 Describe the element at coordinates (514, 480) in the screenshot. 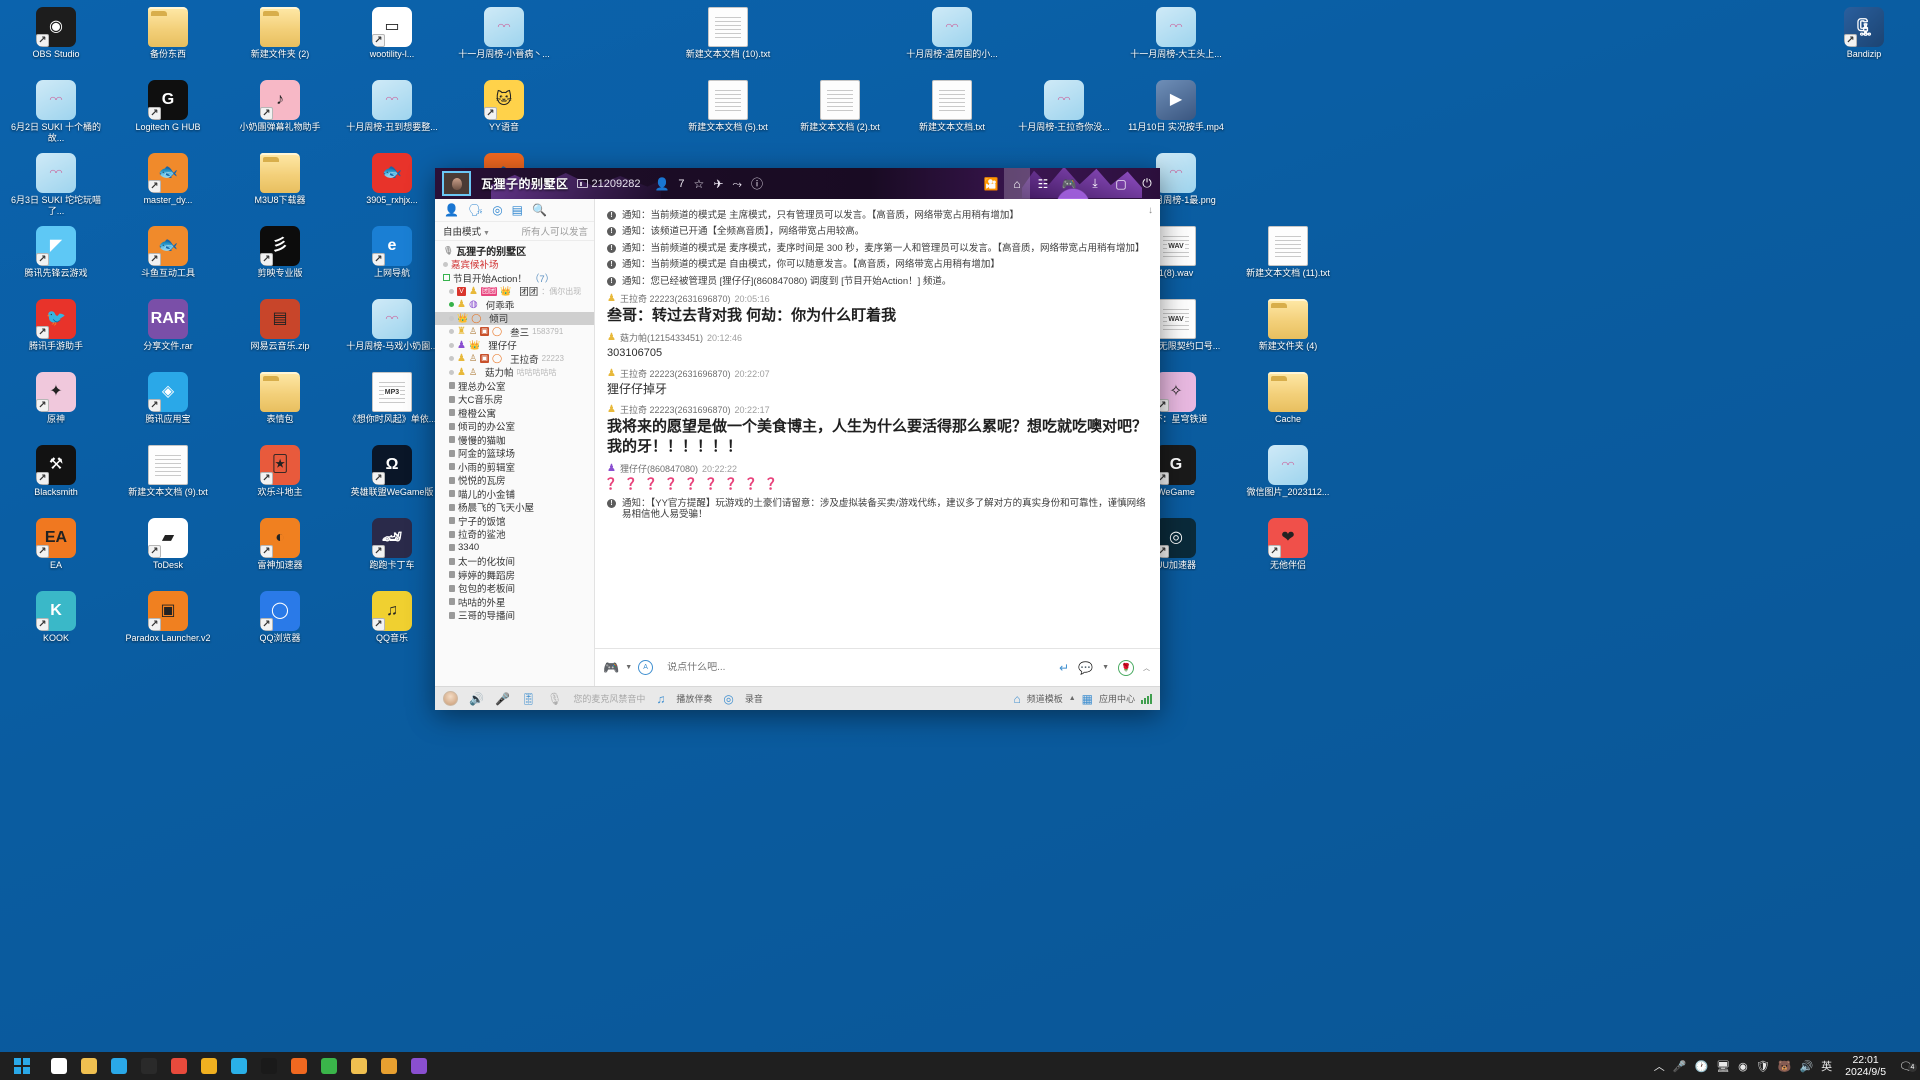

I see `channel-row: 悦悦的瓦房` at that location.